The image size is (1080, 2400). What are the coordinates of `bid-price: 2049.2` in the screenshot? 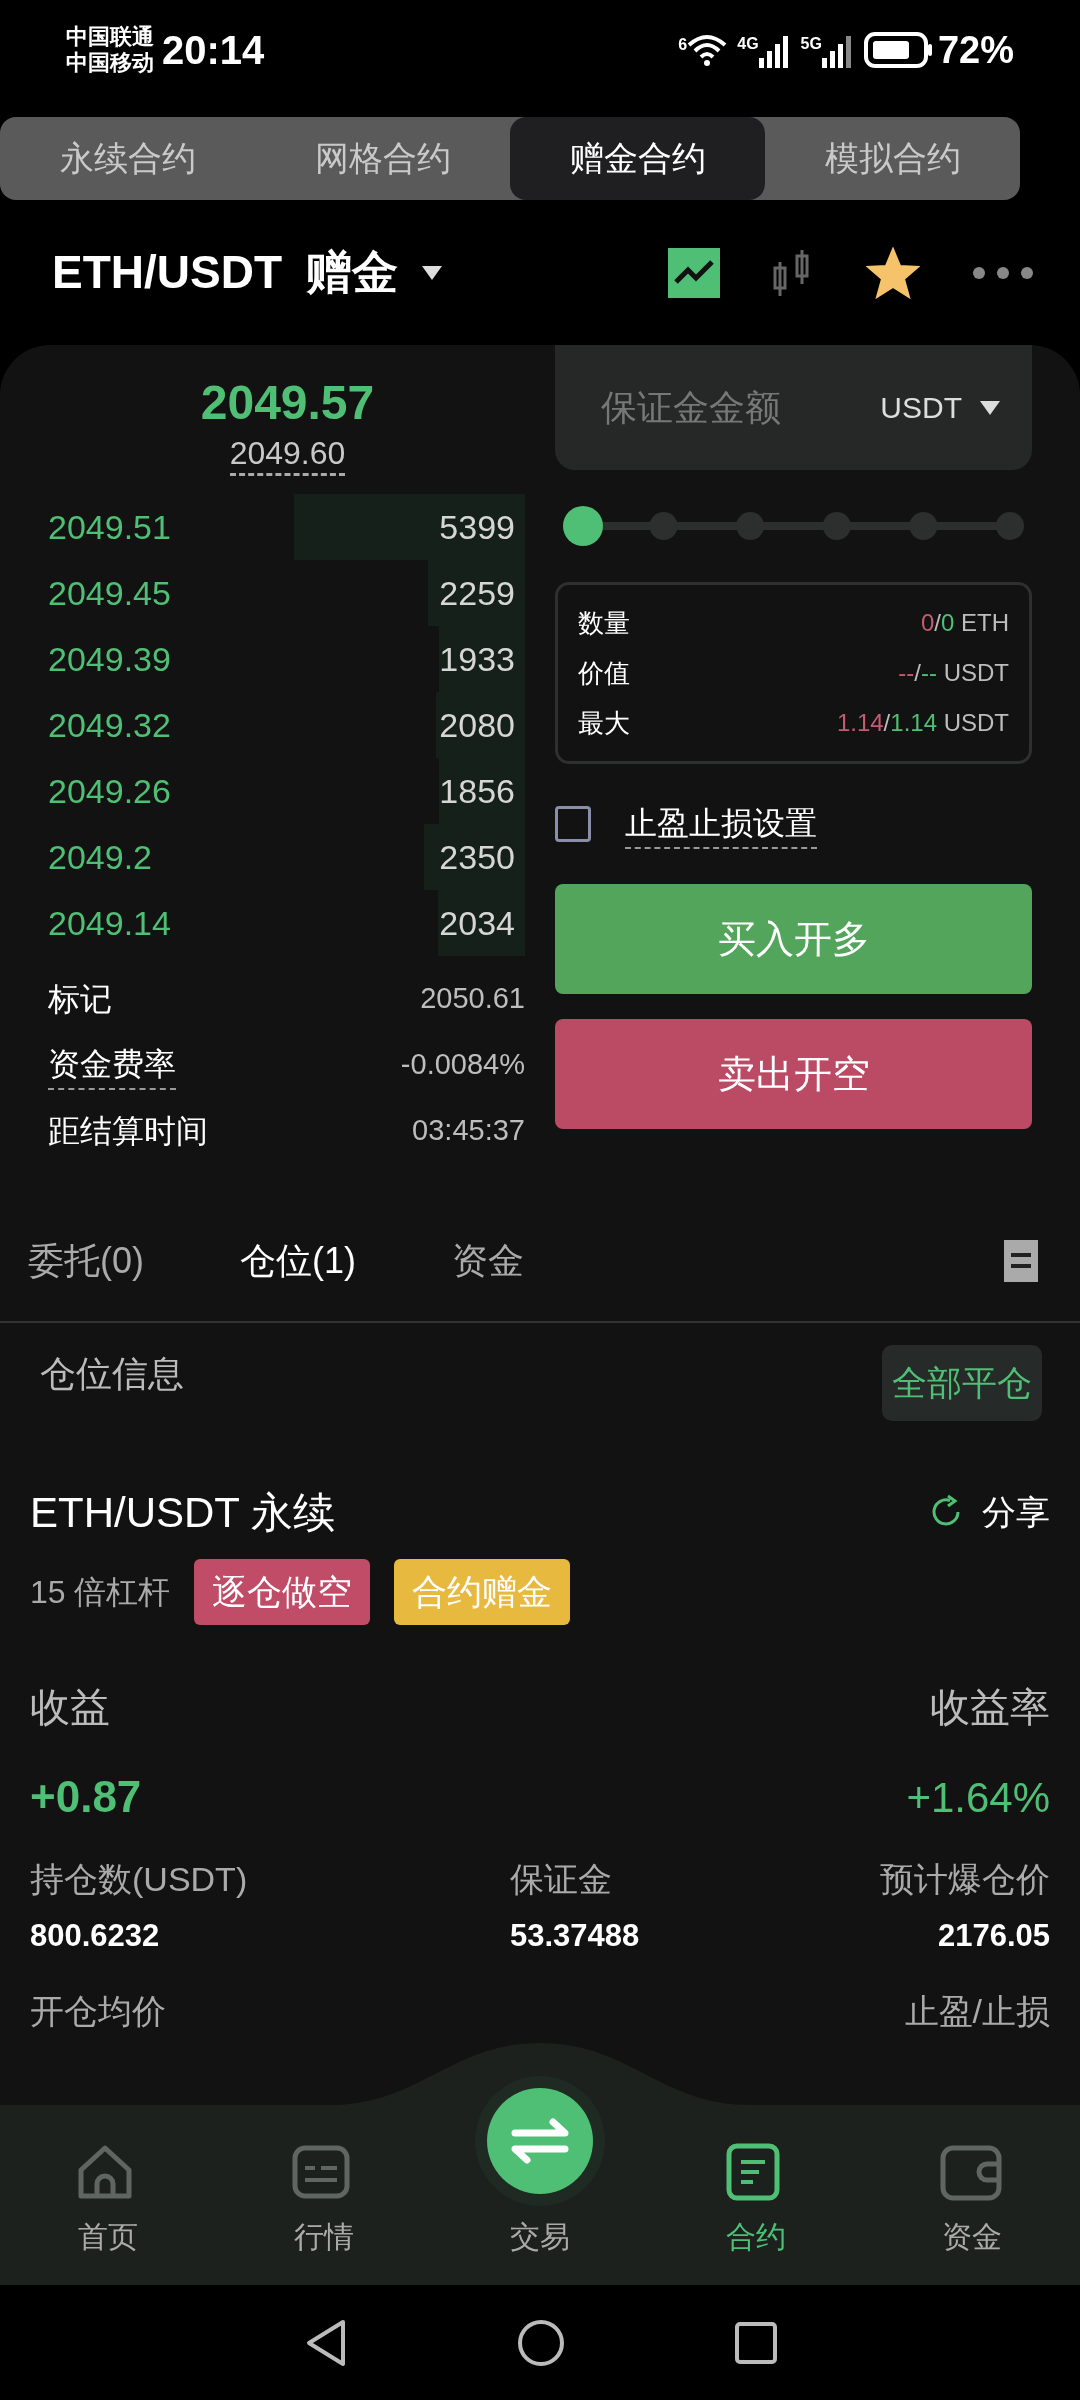 It's located at (100, 857).